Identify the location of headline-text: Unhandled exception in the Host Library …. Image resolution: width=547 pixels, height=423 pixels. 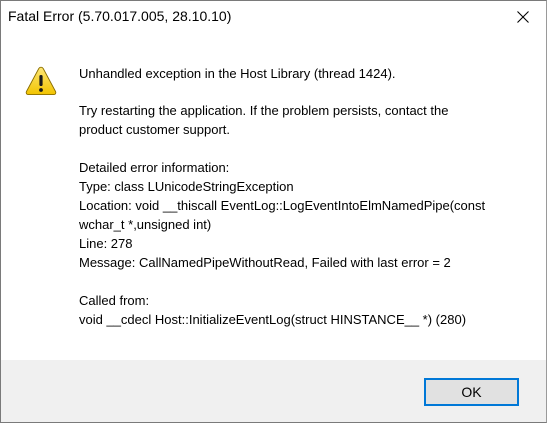
(237, 73).